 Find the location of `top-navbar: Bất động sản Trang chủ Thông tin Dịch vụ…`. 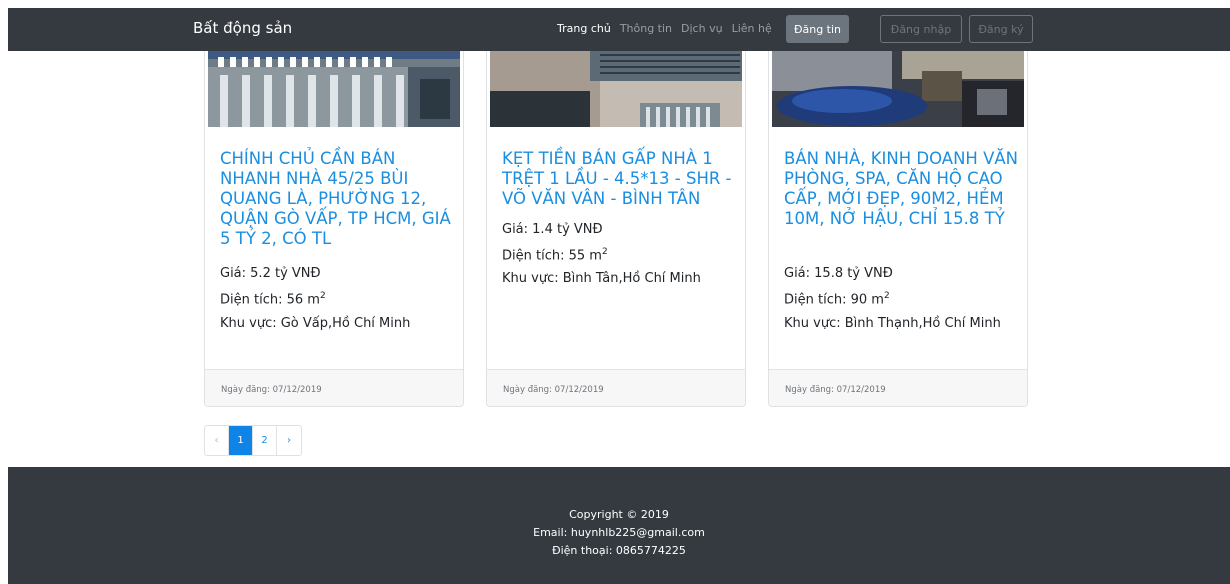

top-navbar: Bất động sản Trang chủ Thông tin Dịch vụ… is located at coordinates (619, 29).